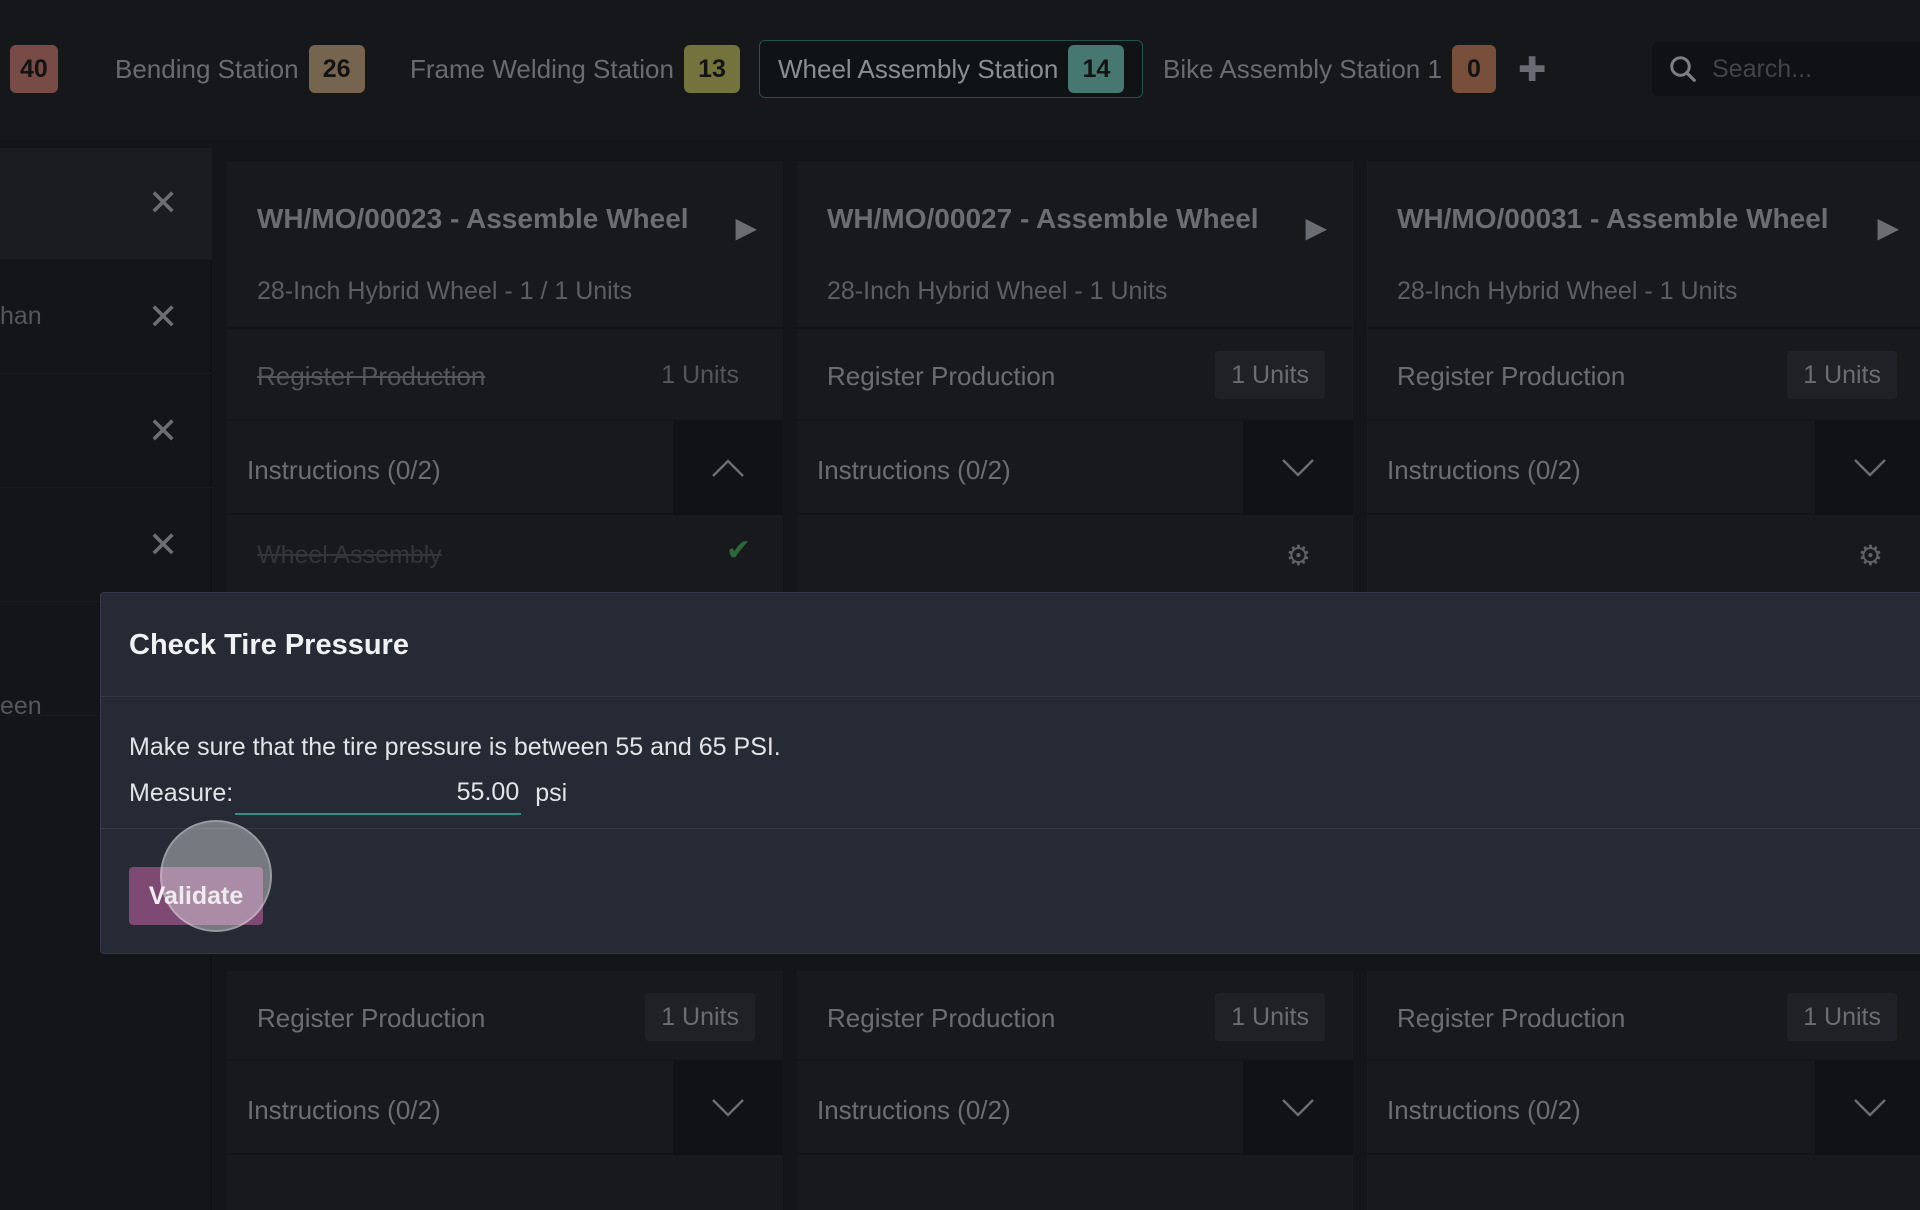  Describe the element at coordinates (551, 792) in the screenshot. I see `measure-unit: psi` at that location.